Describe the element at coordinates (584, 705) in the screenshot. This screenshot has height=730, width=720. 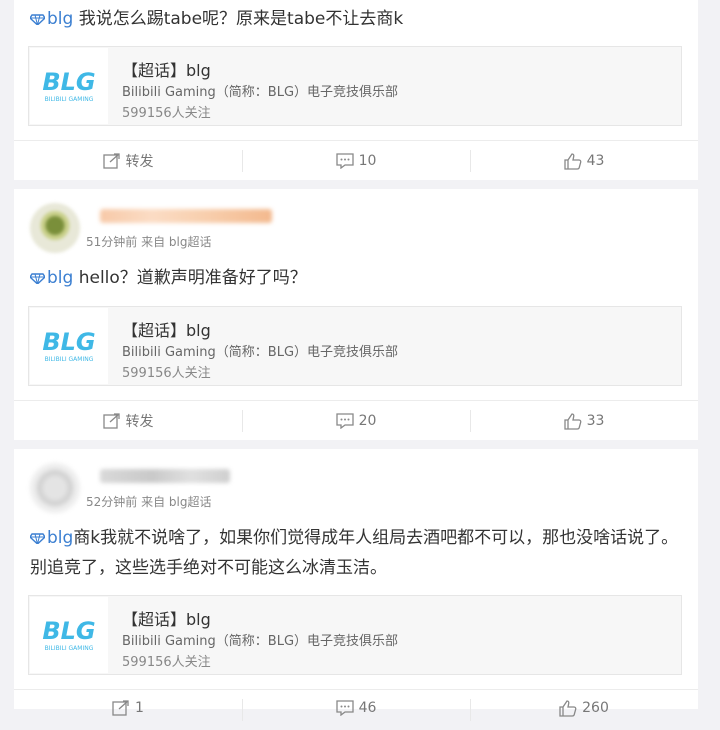
I see `like-button: 260` at that location.